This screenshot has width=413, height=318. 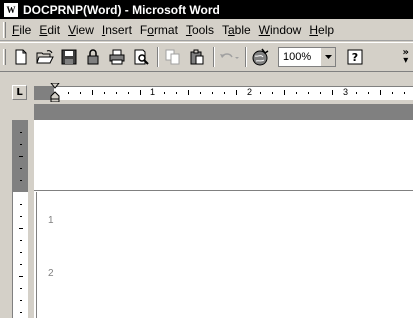 What do you see at coordinates (55, 92) in the screenshot?
I see `indent-marker-icon` at bounding box center [55, 92].